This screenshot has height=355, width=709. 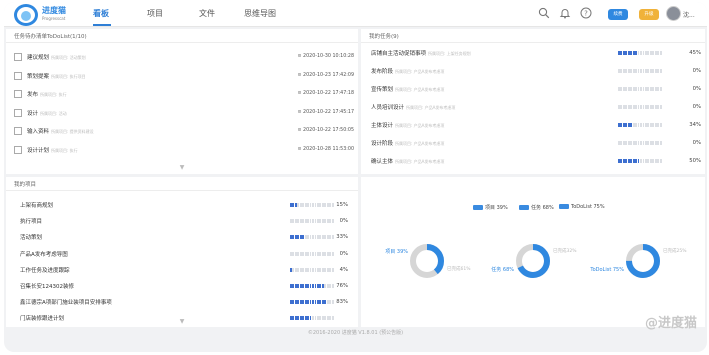 What do you see at coordinates (68, 57) in the screenshot?
I see `todo-project: 所属项目: 活动策划` at bounding box center [68, 57].